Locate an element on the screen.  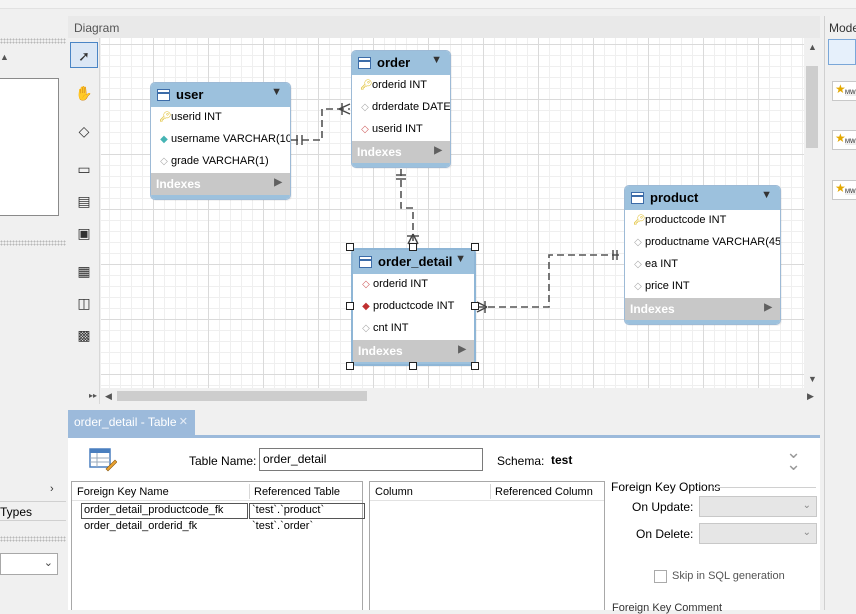
column-row: 🔑︎productcode INT is located at coordinates (702, 221).